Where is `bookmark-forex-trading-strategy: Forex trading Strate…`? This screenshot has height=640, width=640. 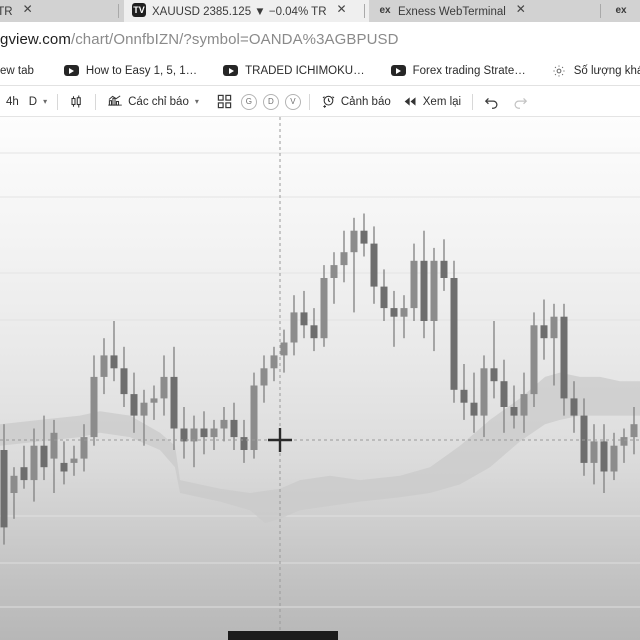
bookmark-forex-trading-strategy: Forex trading Strate… is located at coordinates (458, 71).